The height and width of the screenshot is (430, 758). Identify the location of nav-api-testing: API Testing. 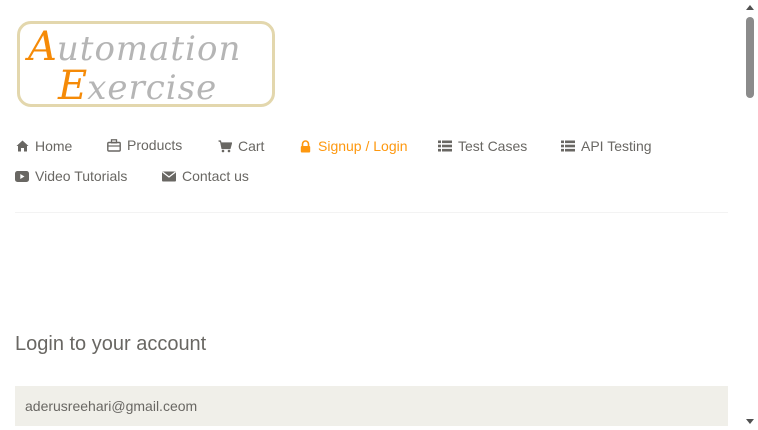
(606, 146).